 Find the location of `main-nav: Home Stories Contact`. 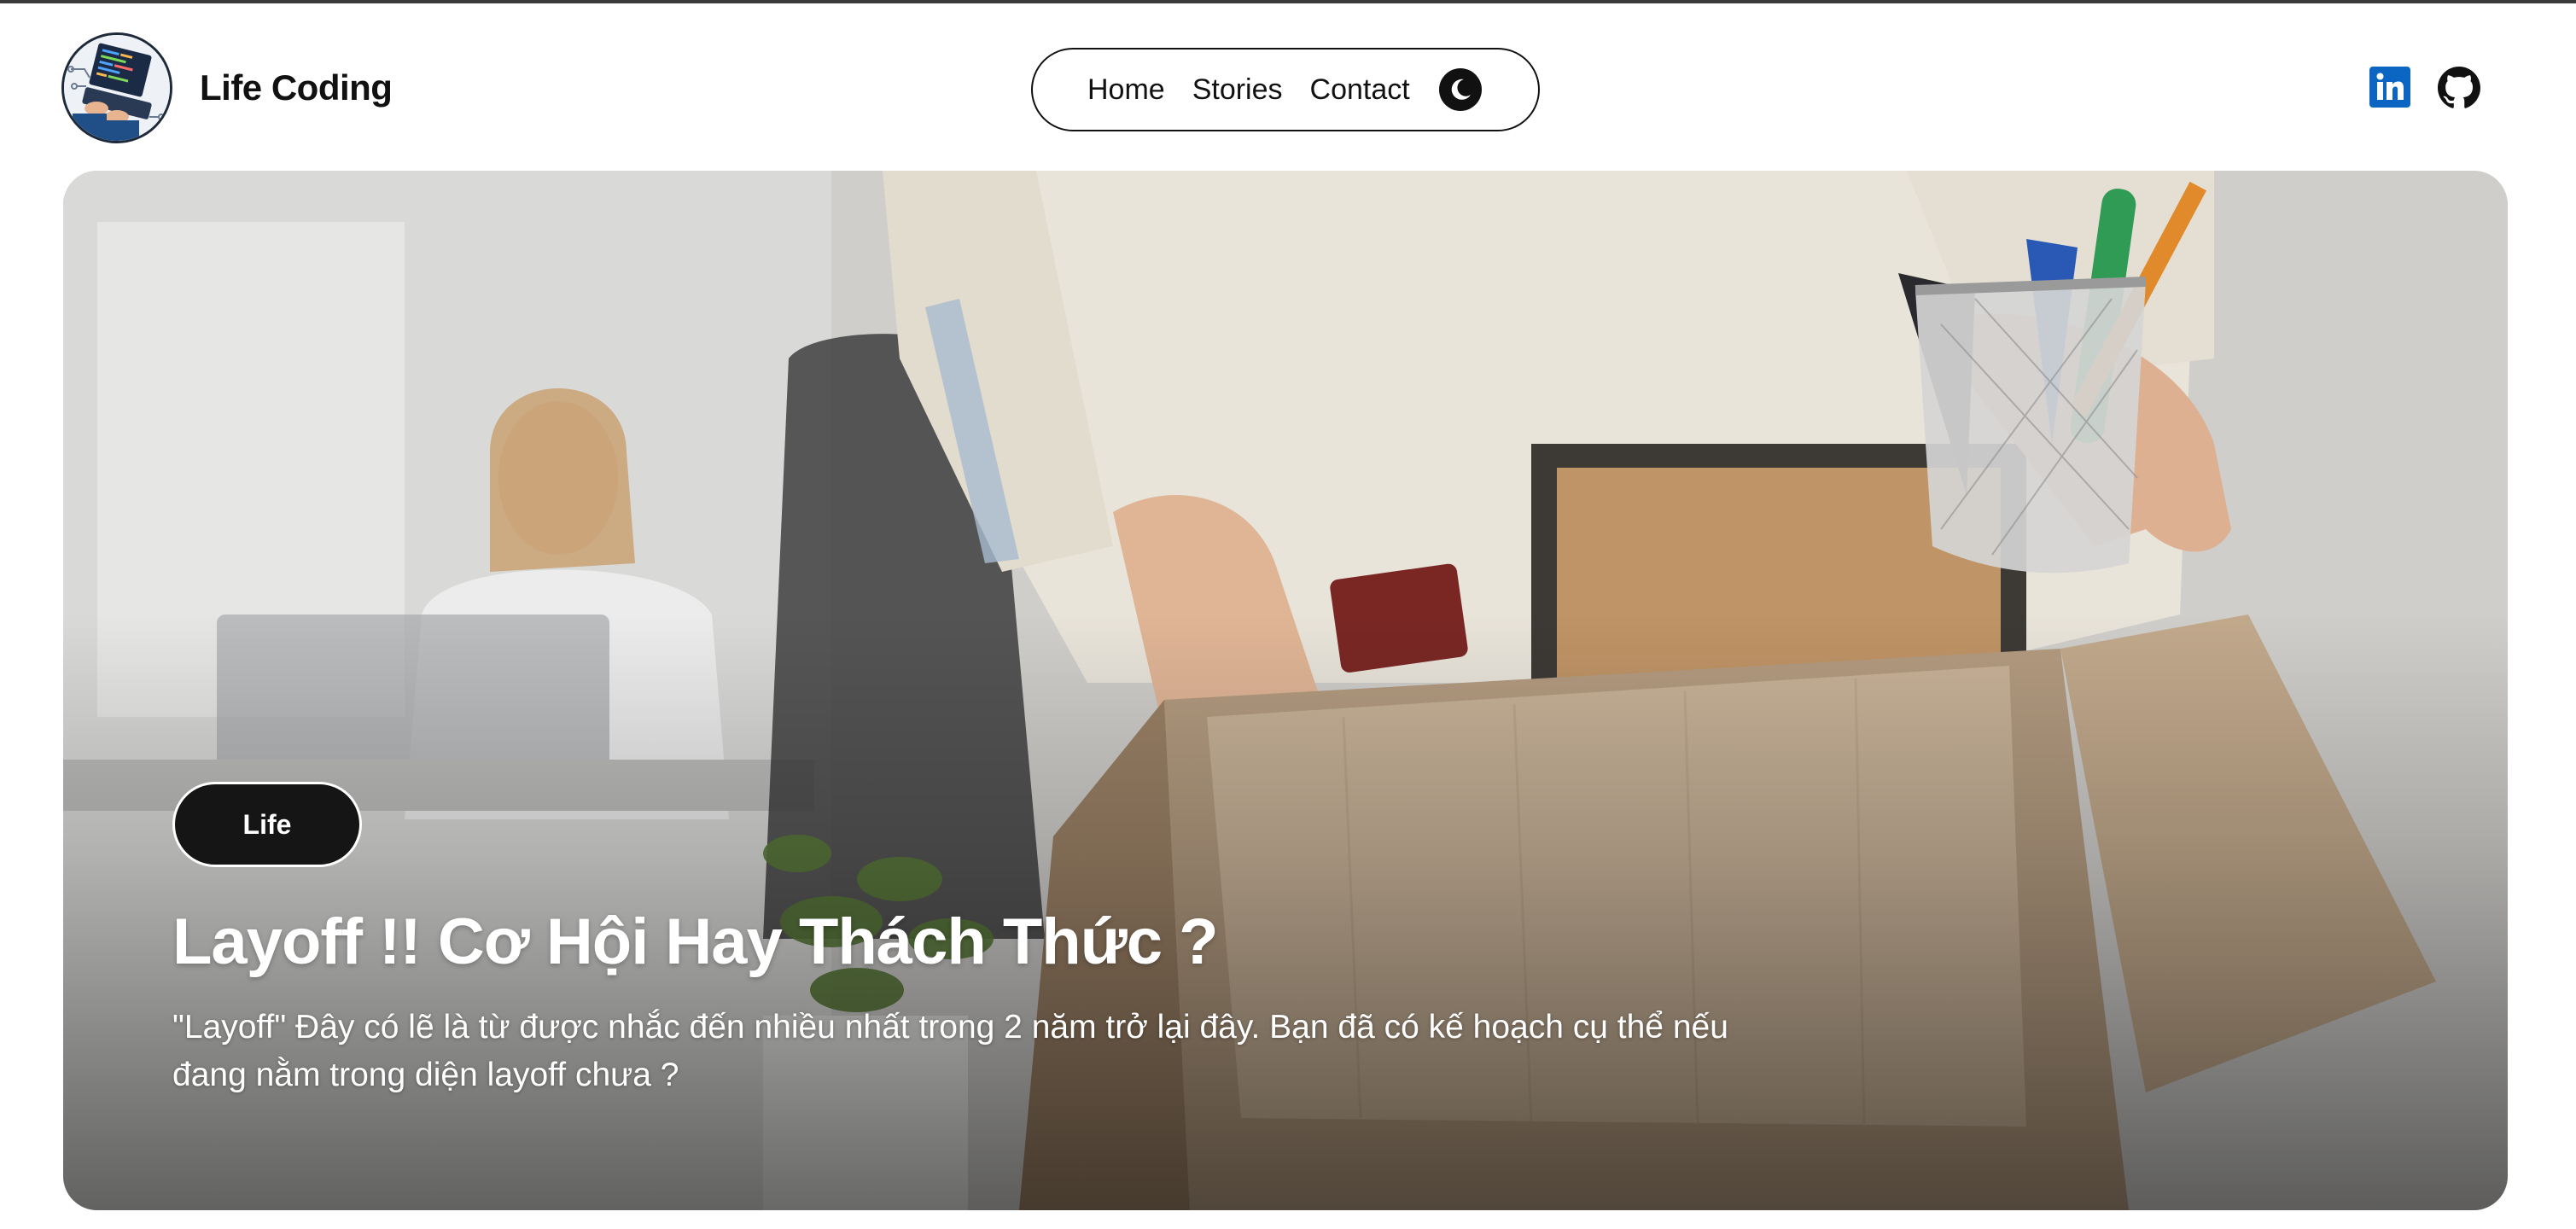

main-nav: Home Stories Contact is located at coordinates (1285, 89).